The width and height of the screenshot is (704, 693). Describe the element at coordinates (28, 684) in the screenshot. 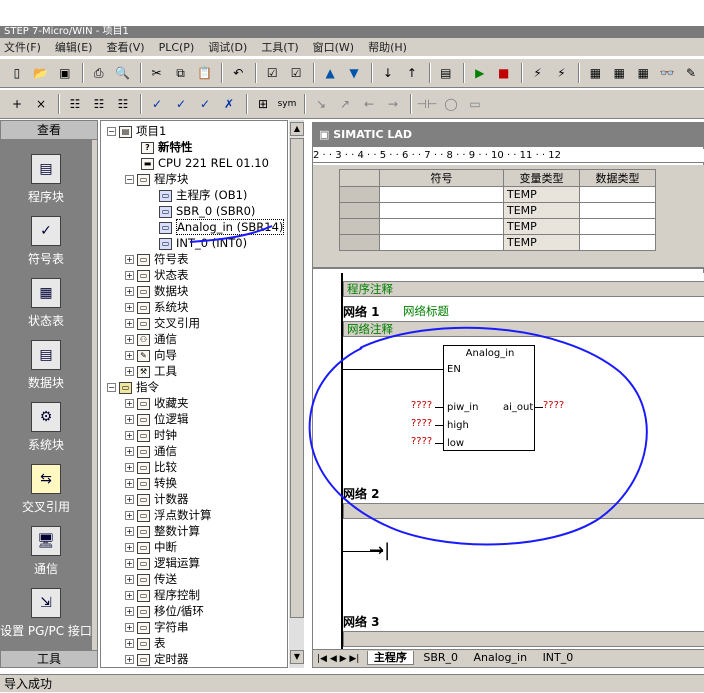

I see `status-text: 导入成功` at that location.